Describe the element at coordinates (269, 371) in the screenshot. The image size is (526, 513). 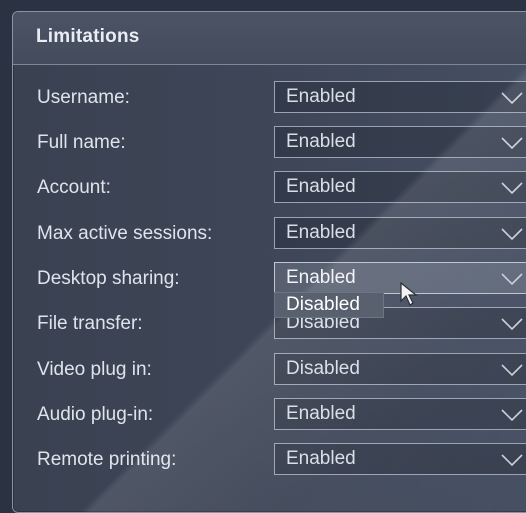
I see `row-video-plug-in: Video plug in: Disabled` at that location.